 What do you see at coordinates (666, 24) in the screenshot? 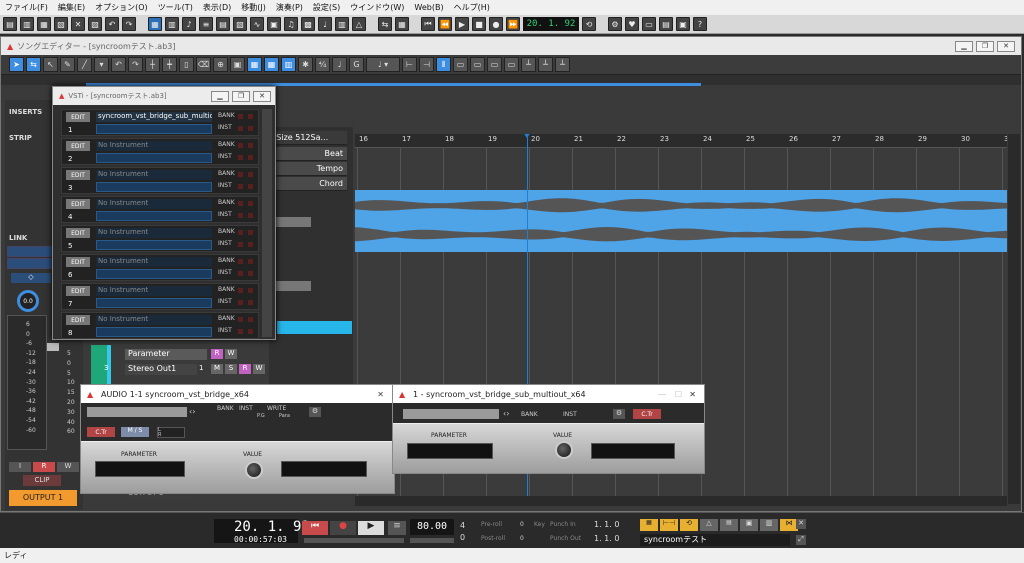
I see `arrange-icon: ▤` at bounding box center [666, 24].